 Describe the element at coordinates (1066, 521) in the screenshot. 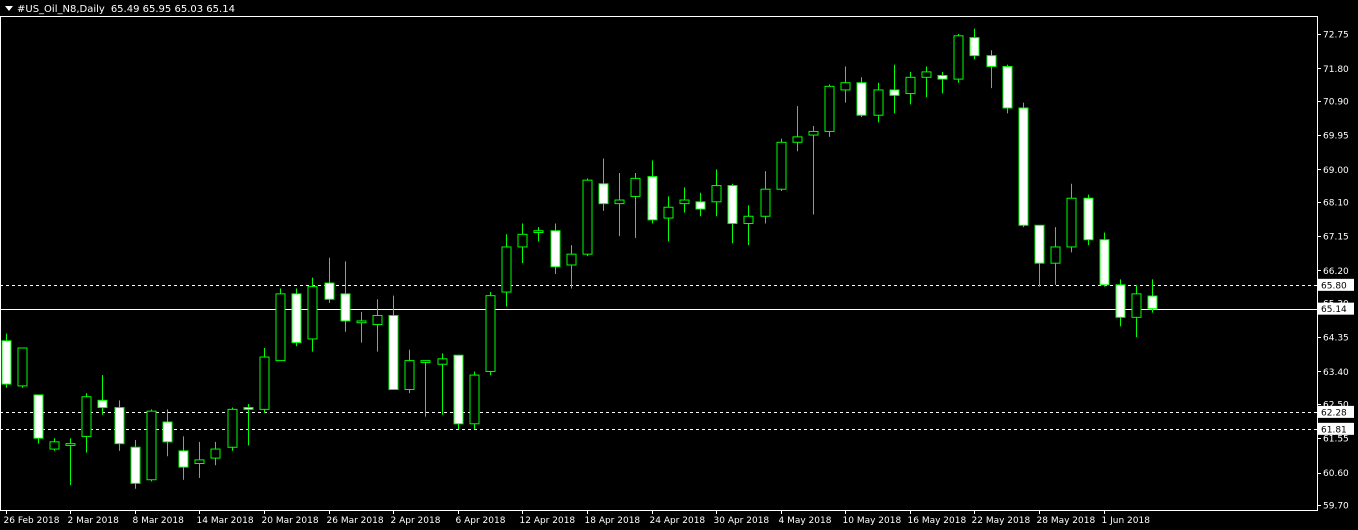

I see `x-tick-label: 28 May 2018` at that location.